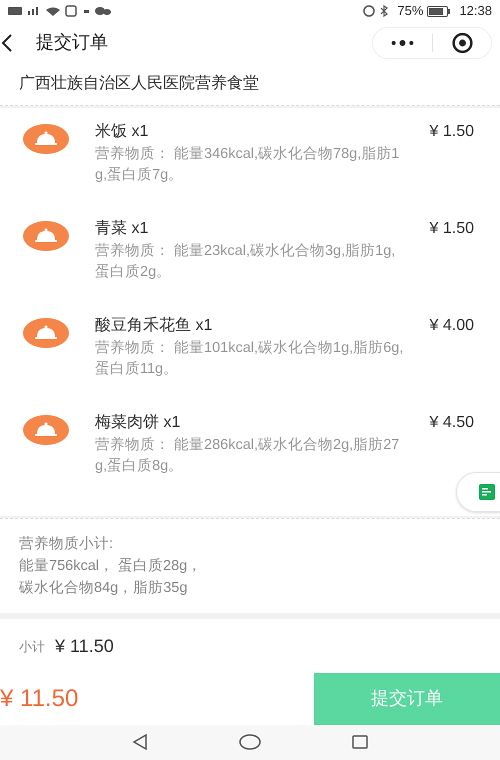 This screenshot has height=760, width=500. What do you see at coordinates (7, 42) in the screenshot?
I see `back-icon` at bounding box center [7, 42].